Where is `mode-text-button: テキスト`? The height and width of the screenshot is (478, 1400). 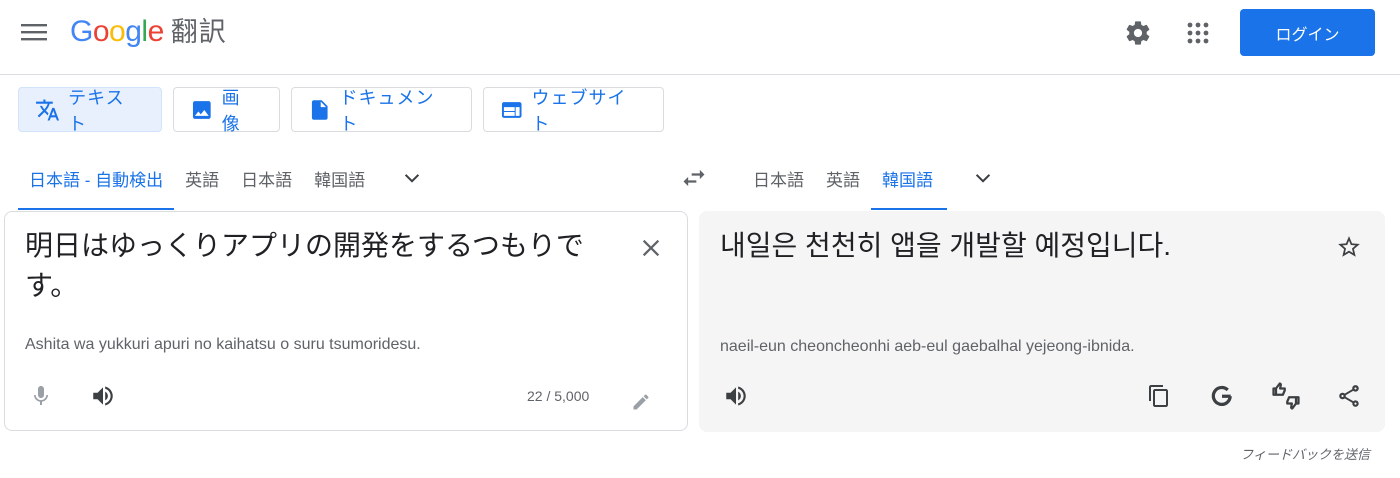
mode-text-button: テキスト is located at coordinates (90, 110).